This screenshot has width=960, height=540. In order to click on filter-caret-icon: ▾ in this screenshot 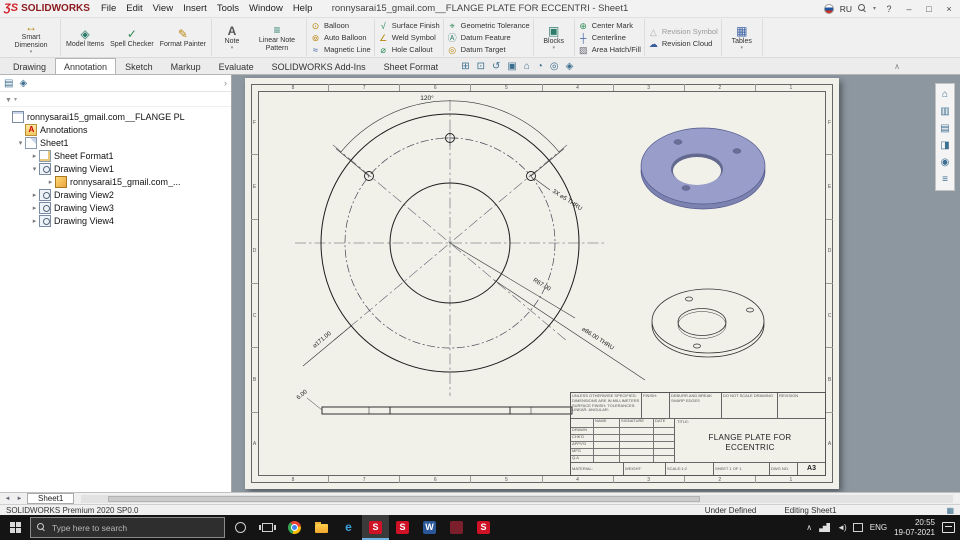, I will do `click(15, 99)`.